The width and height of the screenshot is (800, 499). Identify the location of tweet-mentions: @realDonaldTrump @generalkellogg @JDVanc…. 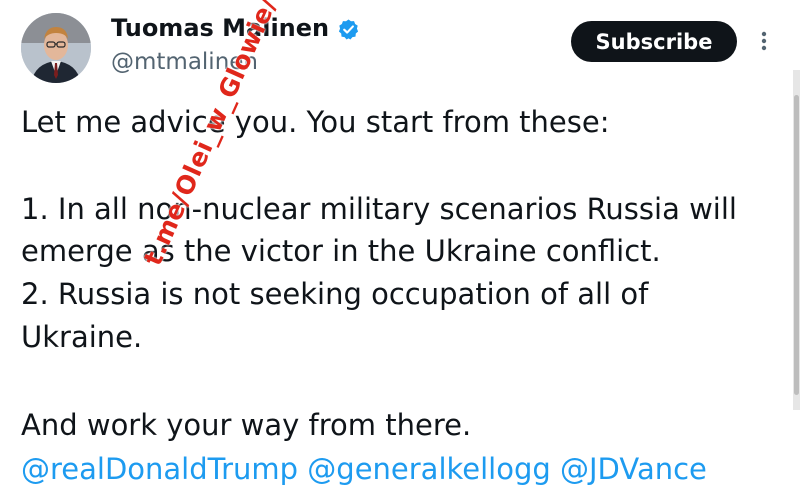
(364, 469).